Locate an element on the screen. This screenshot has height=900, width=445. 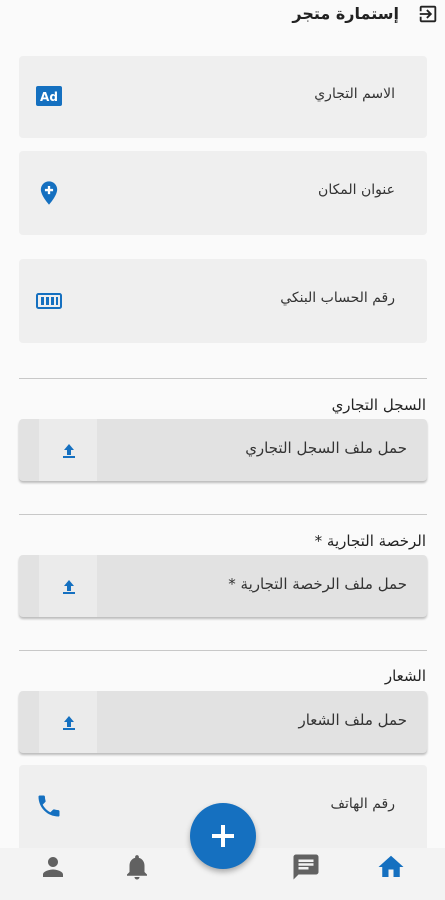
trade-license-upload-label: حمل ملف الرخصة التجارية * is located at coordinates (317, 584).